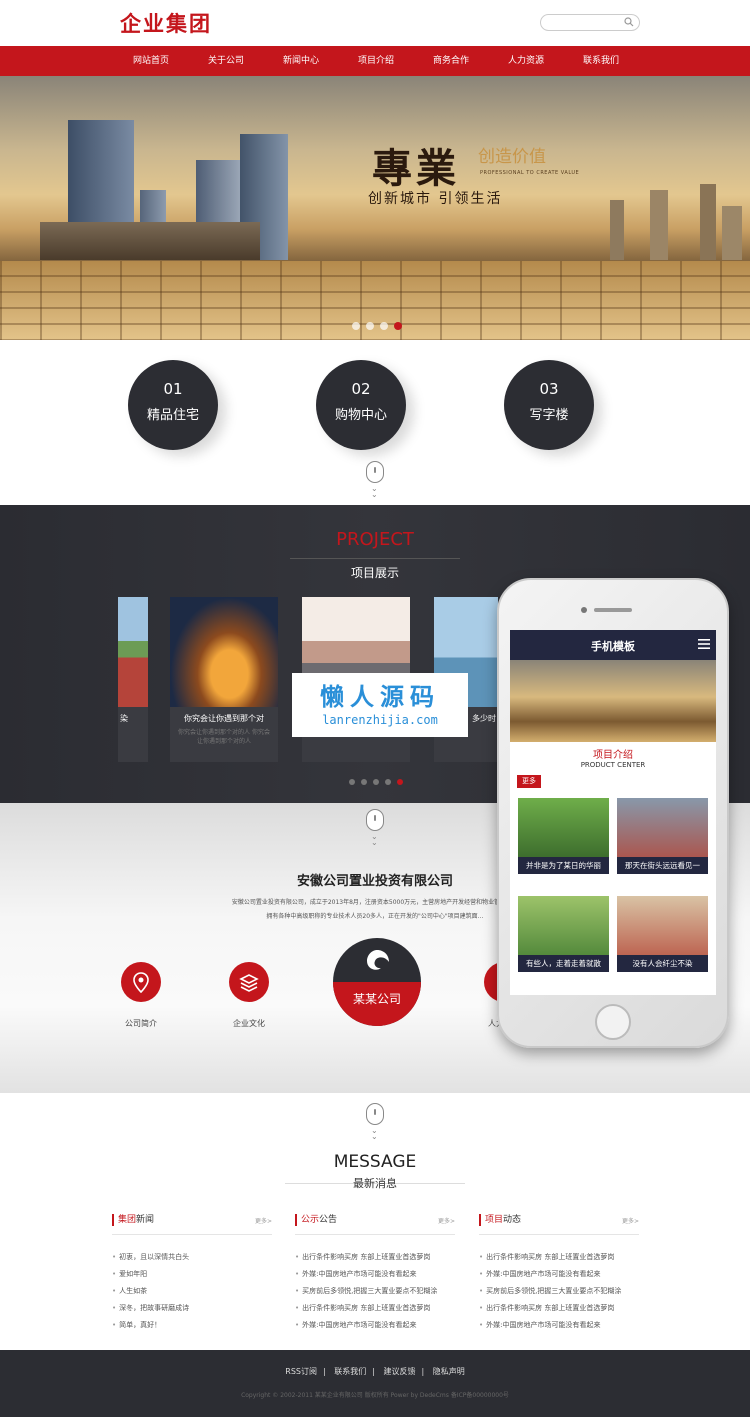  Describe the element at coordinates (249, 1023) in the screenshot. I see `about-item-label: 企业文化` at that location.